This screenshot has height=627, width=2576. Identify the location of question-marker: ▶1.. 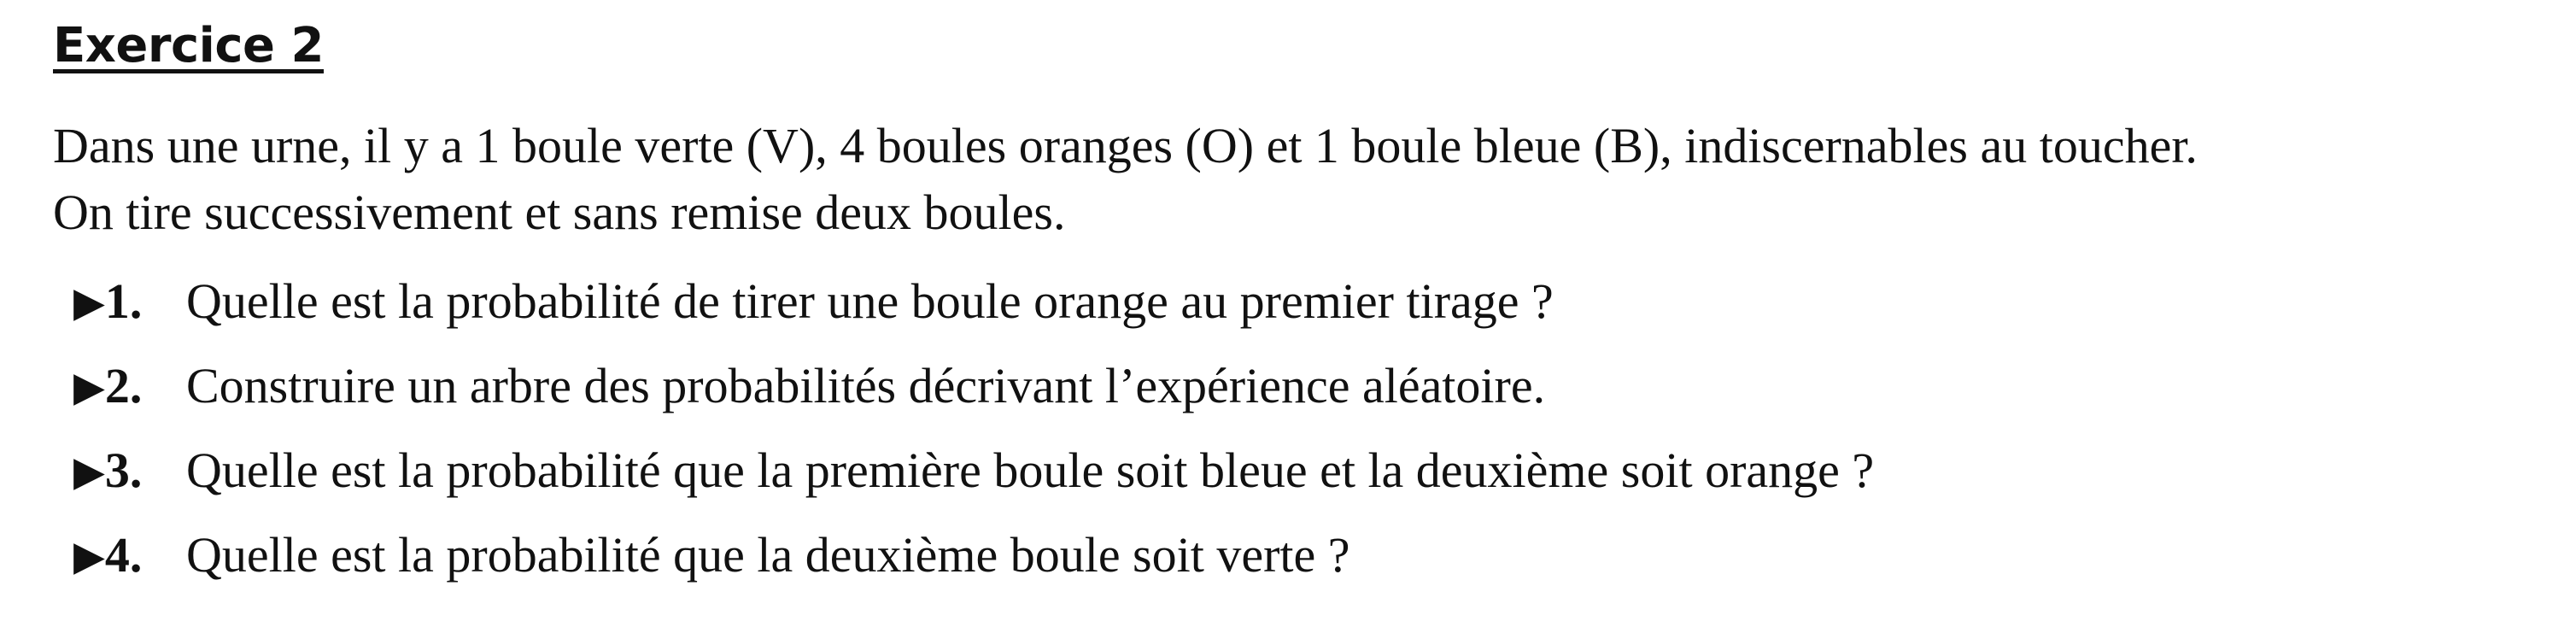
(129, 302).